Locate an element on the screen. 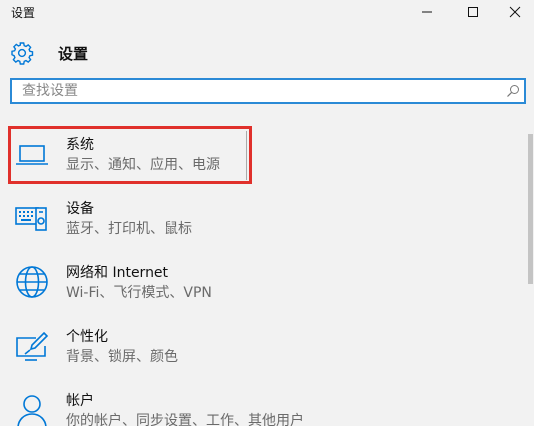 The image size is (534, 426). window-title: 设置 is located at coordinates (23, 13).